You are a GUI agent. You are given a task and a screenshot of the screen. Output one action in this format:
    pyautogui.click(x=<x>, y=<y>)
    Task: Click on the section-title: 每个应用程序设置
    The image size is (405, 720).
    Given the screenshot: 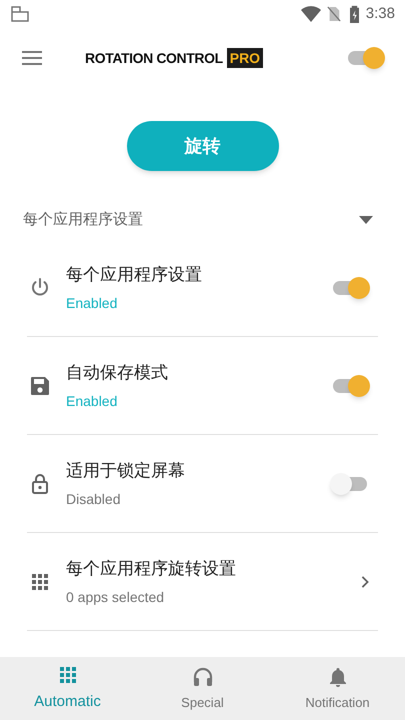 What is the action you would take?
    pyautogui.click(x=83, y=220)
    